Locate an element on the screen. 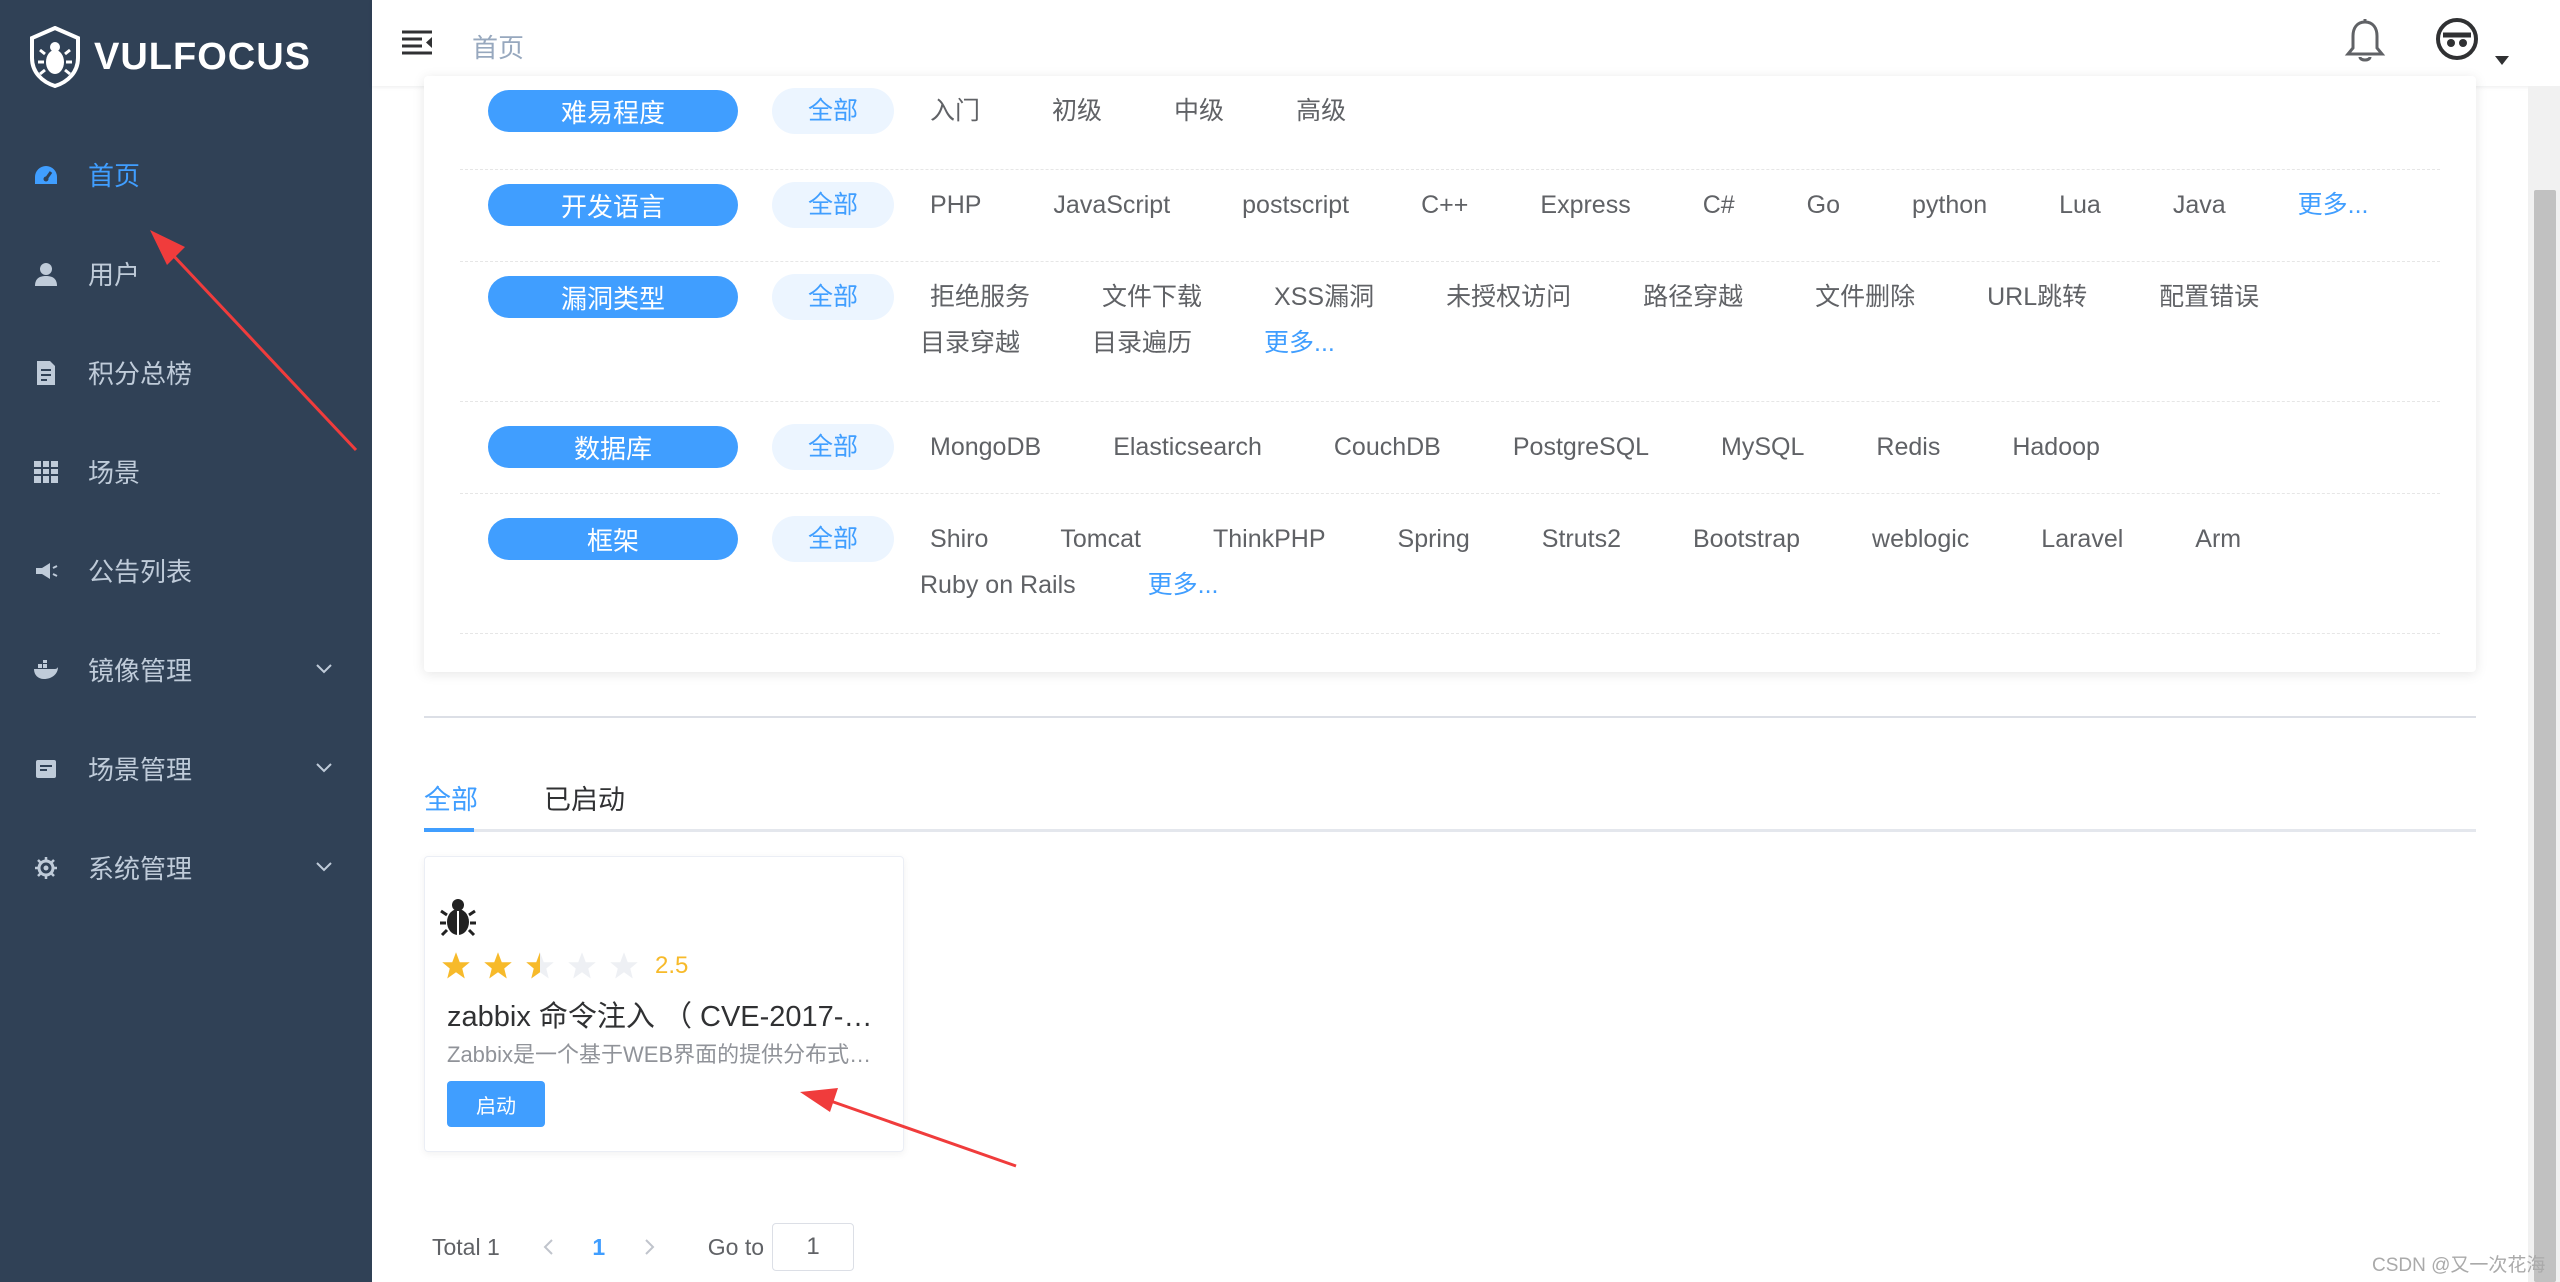 The height and width of the screenshot is (1282, 2560). filter-tag-difficulty: 难易程度 is located at coordinates (613, 111).